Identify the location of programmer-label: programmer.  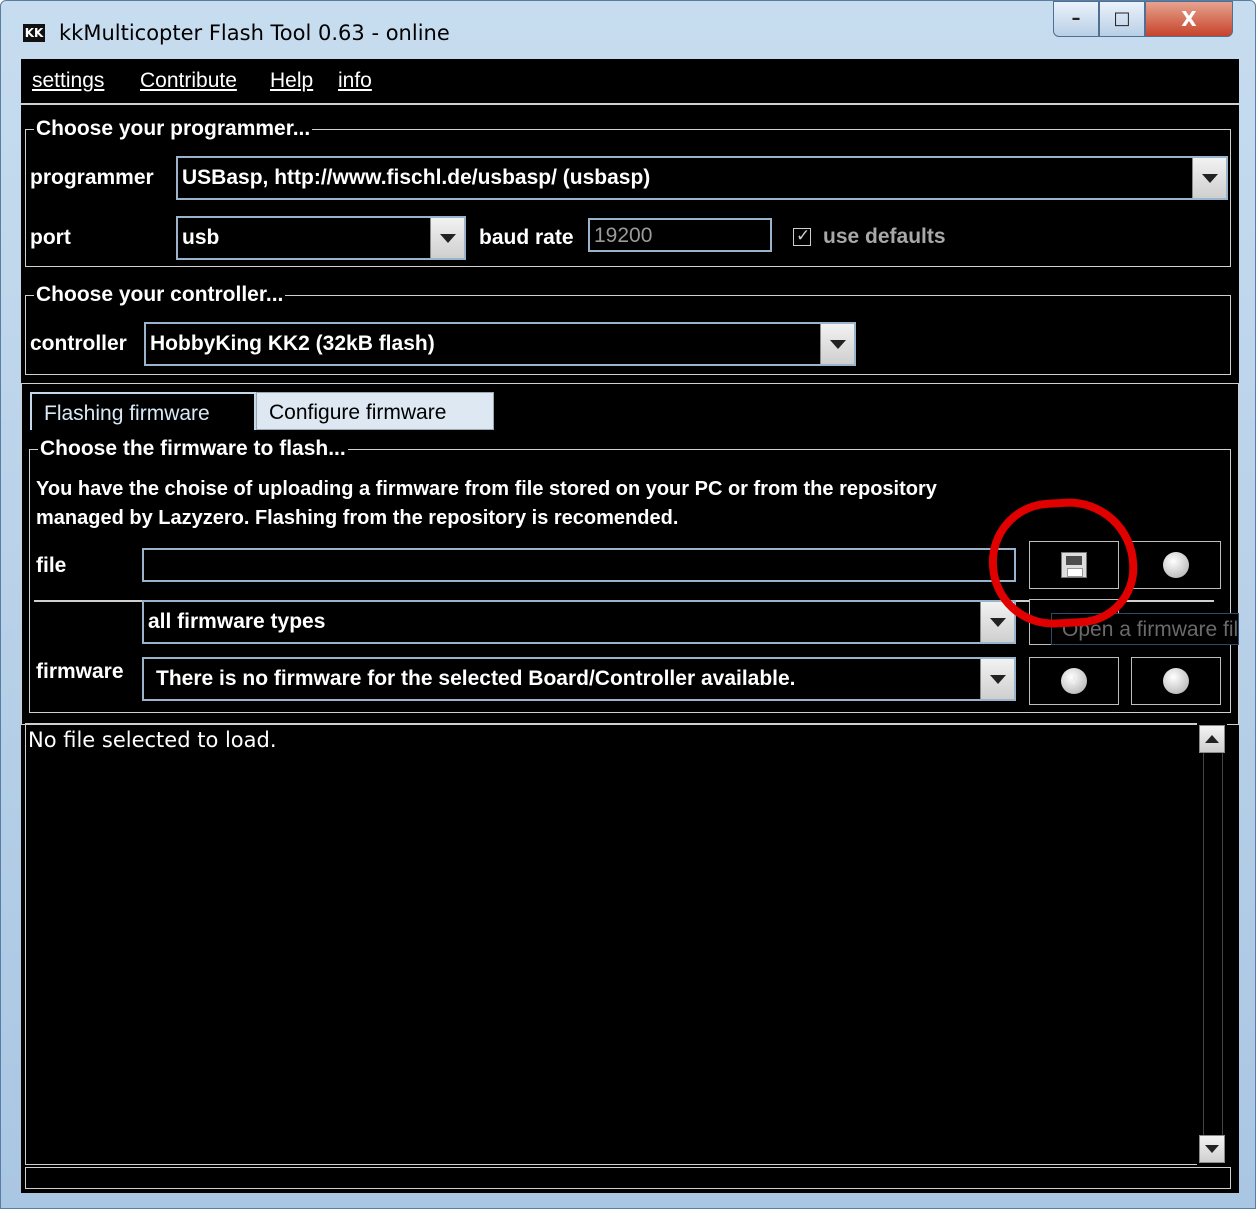
(92, 177).